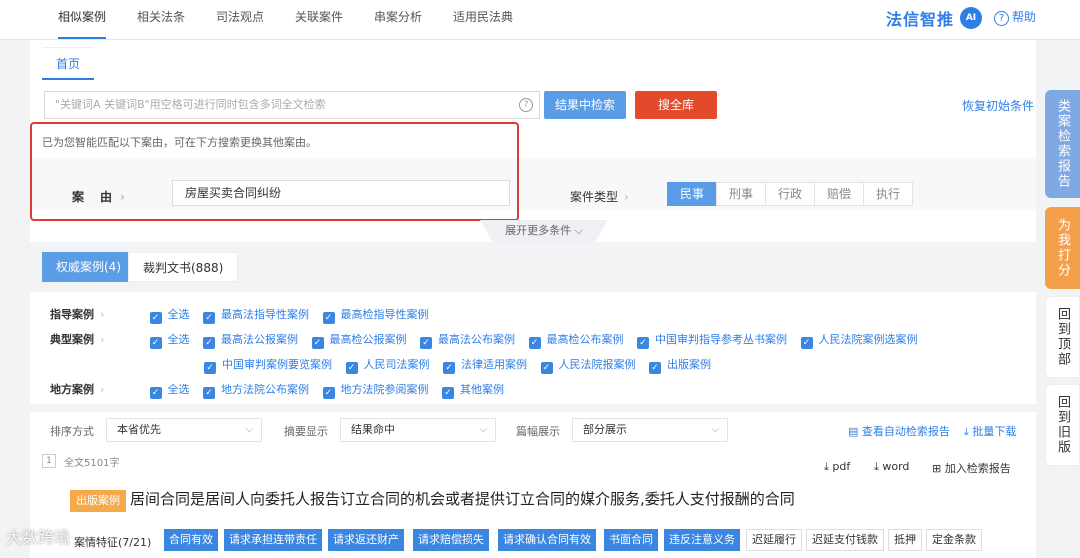  I want to click on feature-tag: 违反注意义务, so click(702, 540).